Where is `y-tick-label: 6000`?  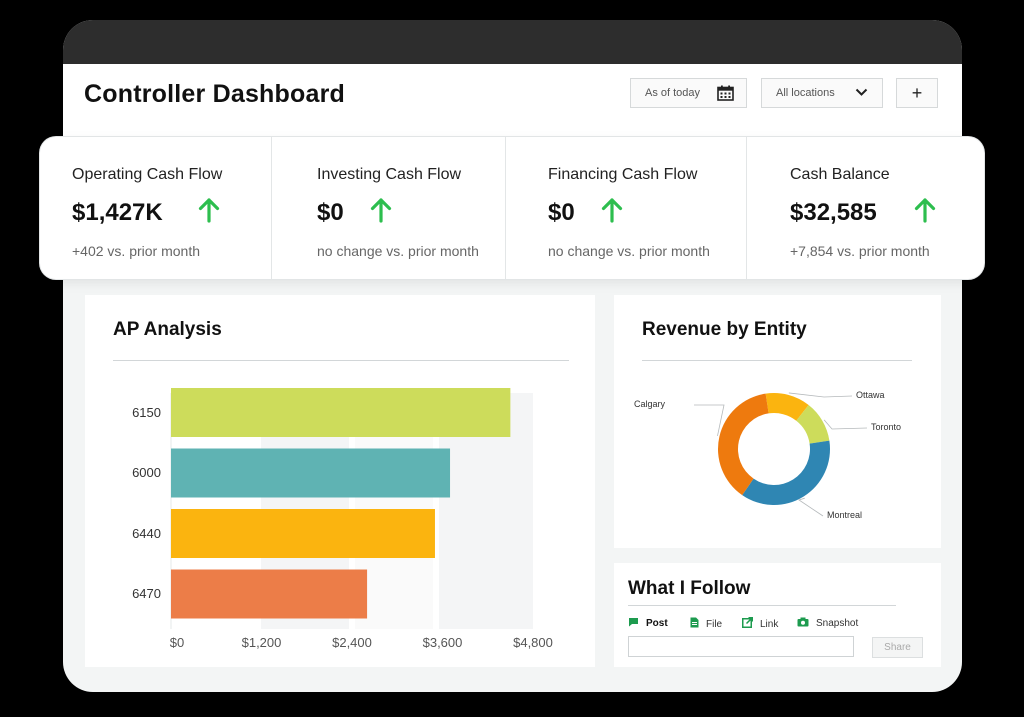 y-tick-label: 6000 is located at coordinates (146, 472).